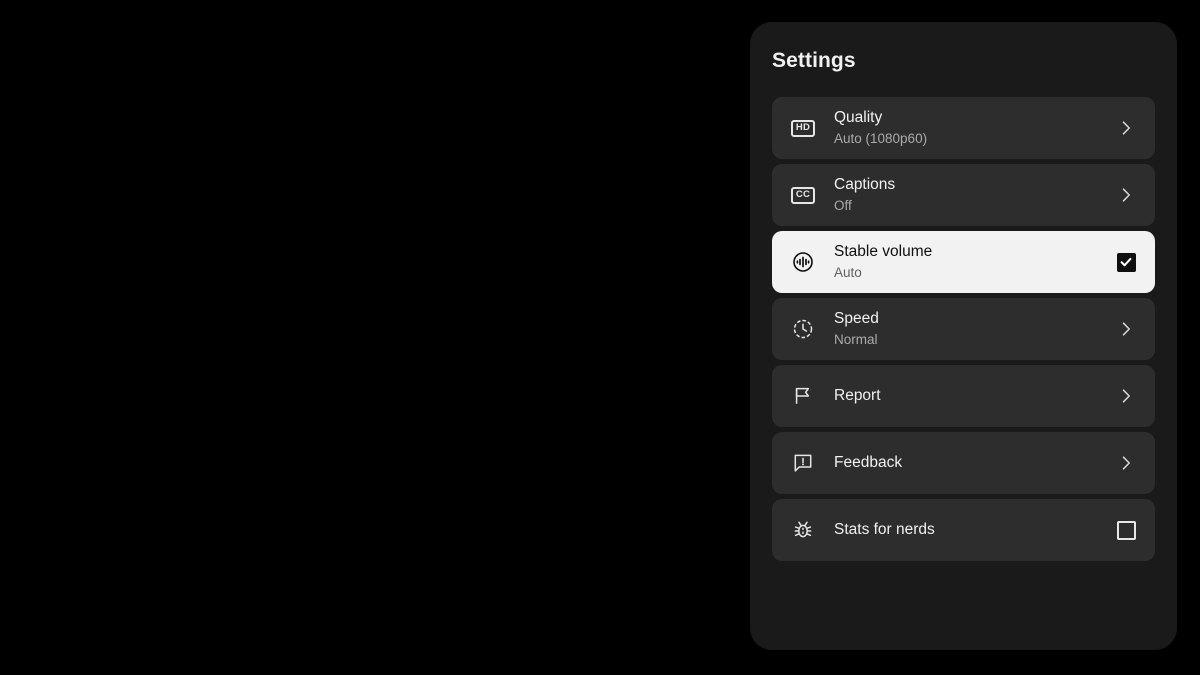  I want to click on row-label: Stable volume, so click(883, 252).